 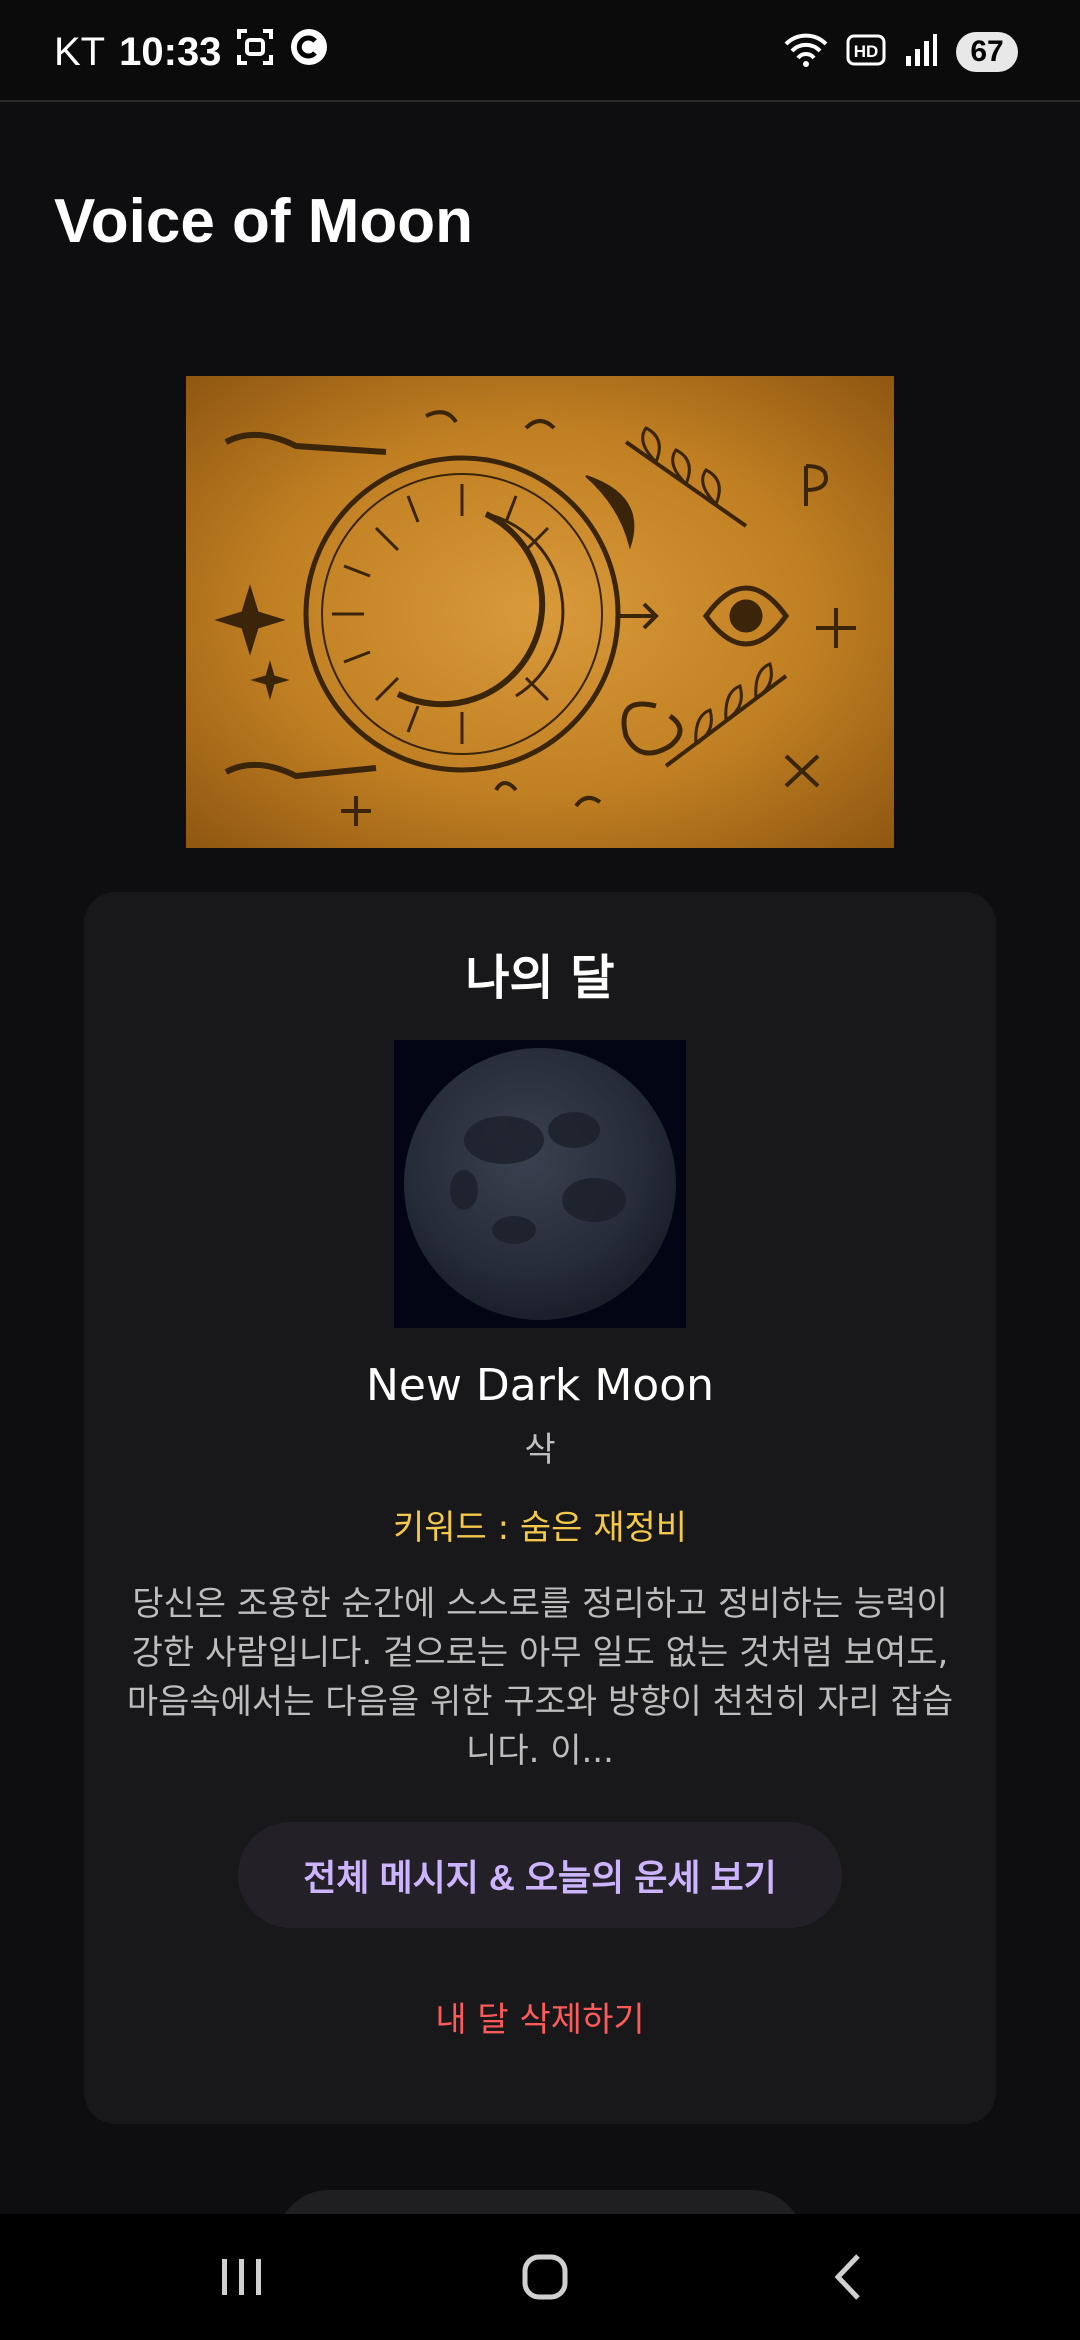 What do you see at coordinates (540, 1875) in the screenshot?
I see `full-message-button: 전체 메시지 & 오늘의 운세 보기` at bounding box center [540, 1875].